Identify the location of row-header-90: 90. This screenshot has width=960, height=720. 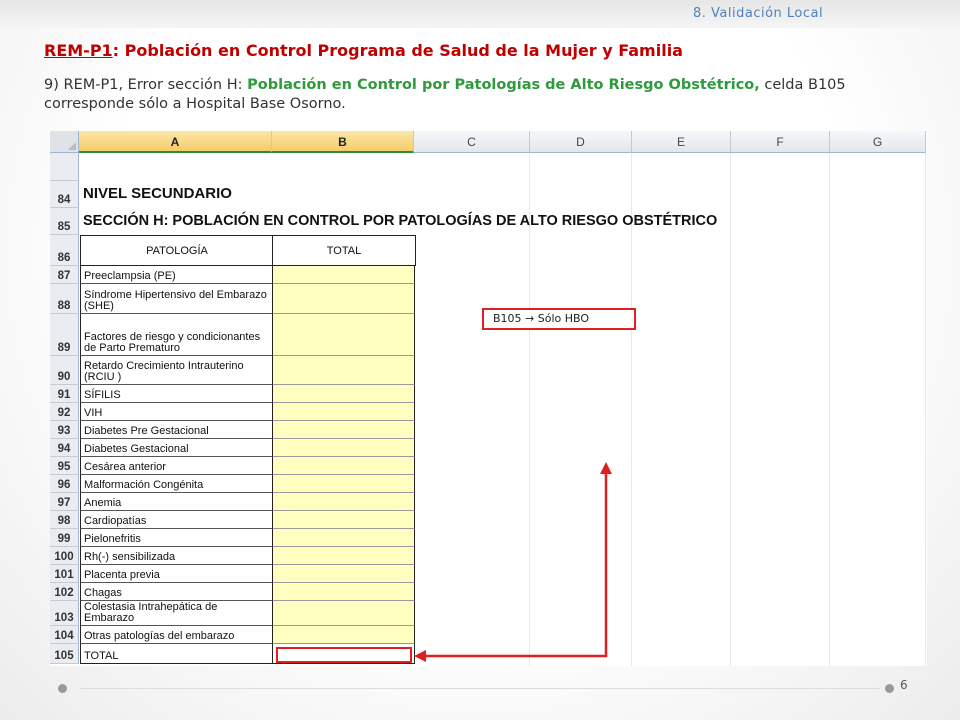
(64, 370).